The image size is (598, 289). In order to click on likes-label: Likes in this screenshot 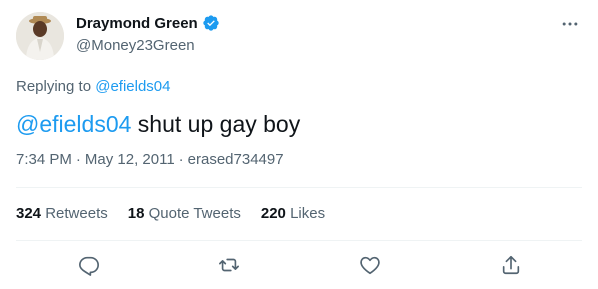, I will do `click(308, 213)`.